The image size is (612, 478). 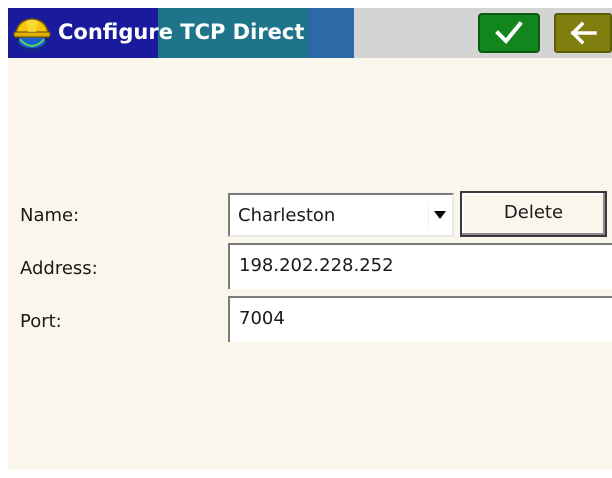 What do you see at coordinates (341, 215) in the screenshot?
I see `name-dropdown: Charleston` at bounding box center [341, 215].